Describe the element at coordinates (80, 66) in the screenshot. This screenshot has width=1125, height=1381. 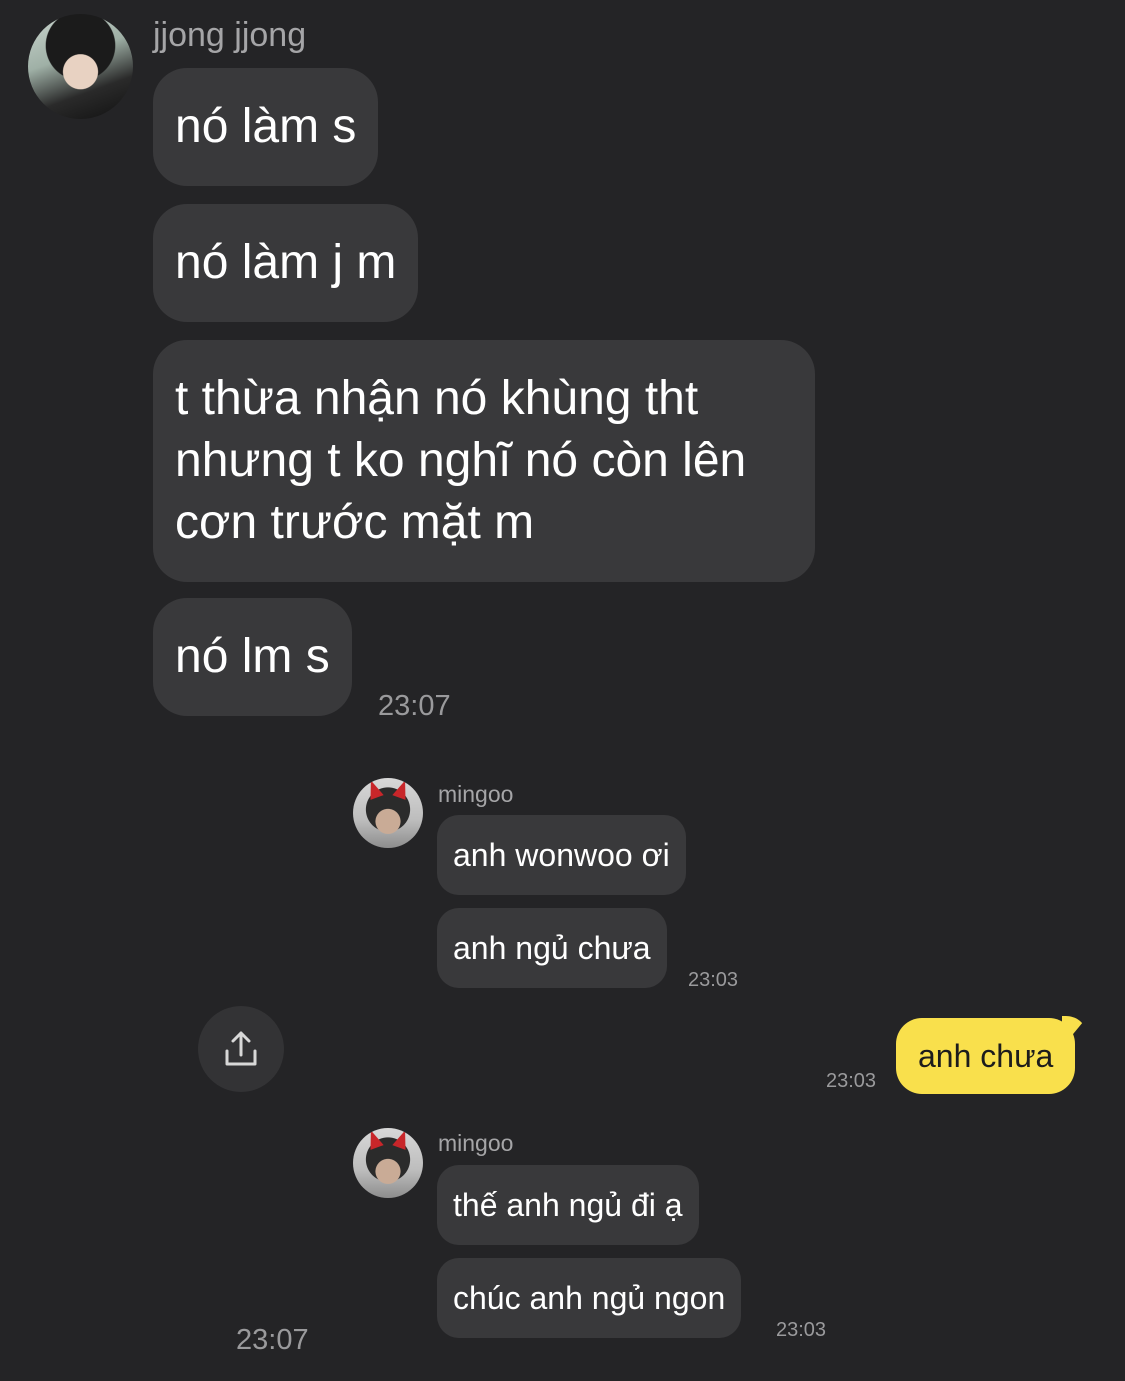
I see `avatar-jjong` at that location.